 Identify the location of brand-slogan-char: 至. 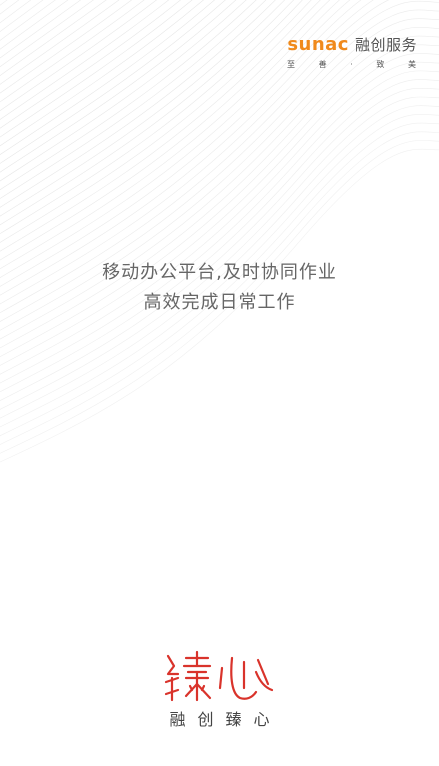
(291, 64).